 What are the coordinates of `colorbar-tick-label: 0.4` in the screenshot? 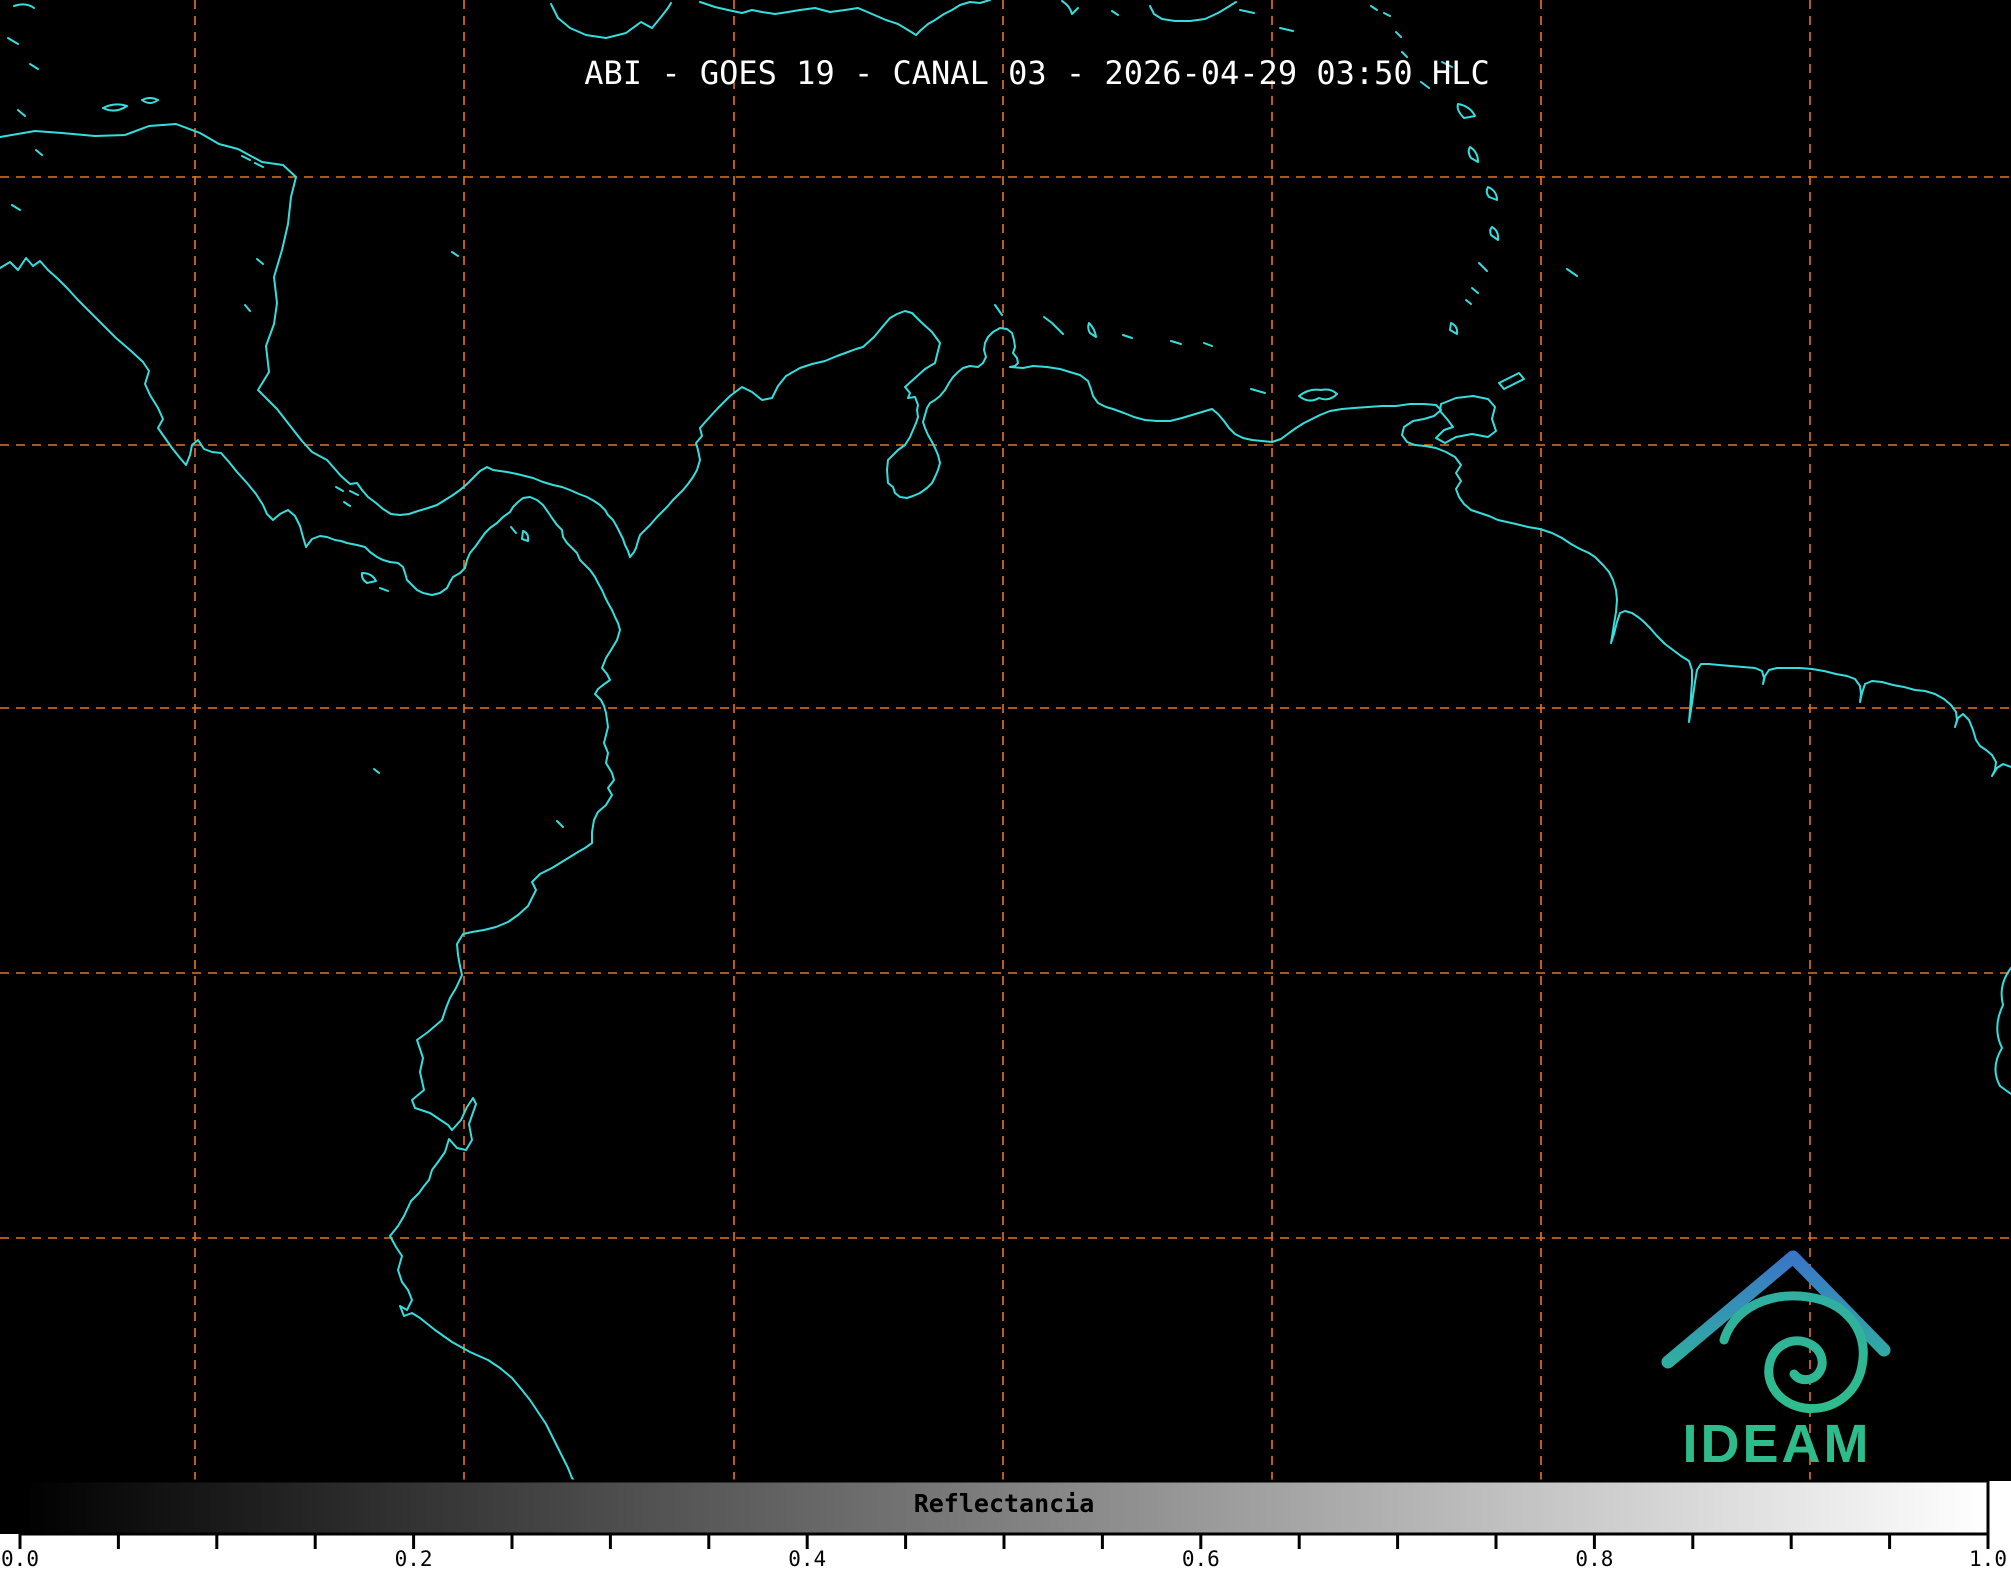 It's located at (807, 1559).